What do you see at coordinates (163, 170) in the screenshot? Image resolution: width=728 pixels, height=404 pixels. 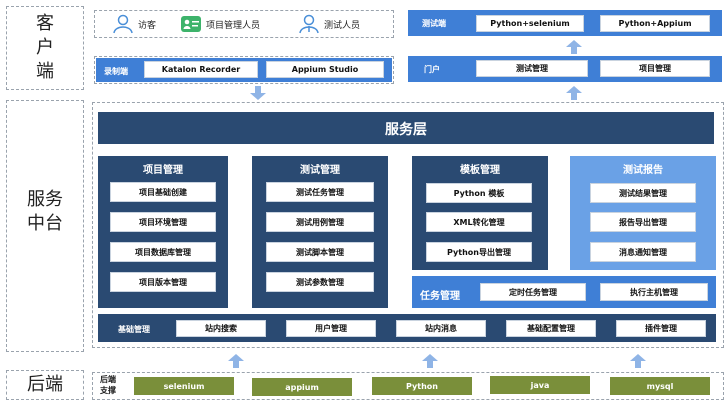 I see `column-title: 项目管理` at bounding box center [163, 170].